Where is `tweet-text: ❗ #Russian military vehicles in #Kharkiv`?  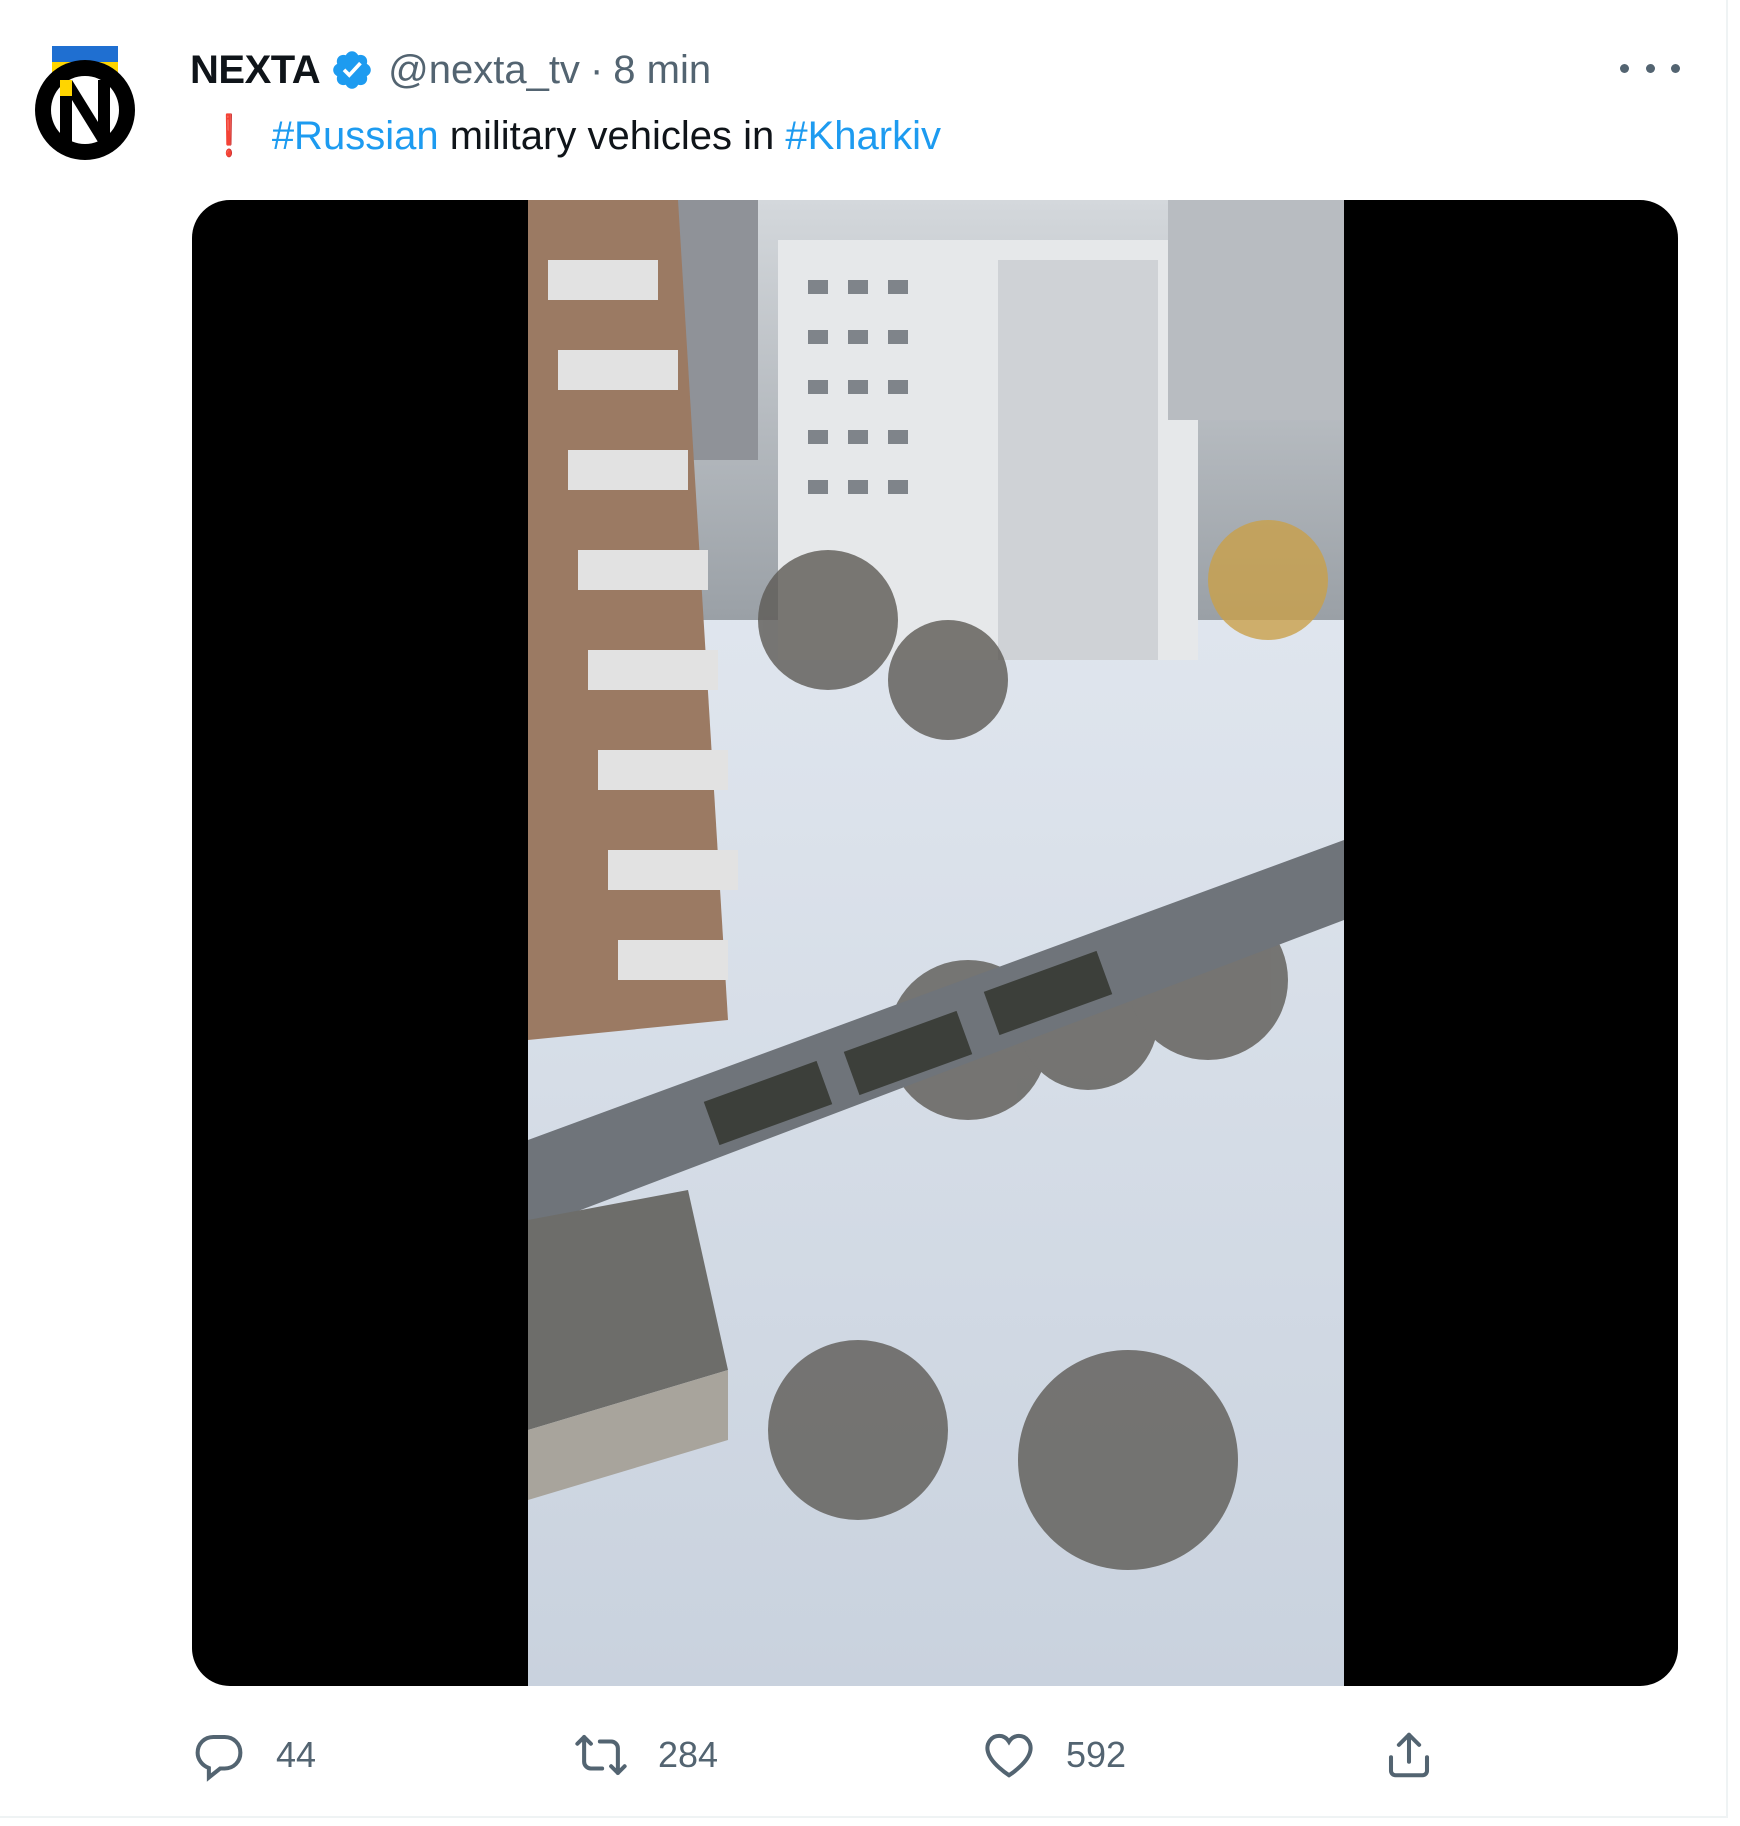
tweet-text: ❗ #Russian military vehicles in #Kharkiv is located at coordinates (572, 136).